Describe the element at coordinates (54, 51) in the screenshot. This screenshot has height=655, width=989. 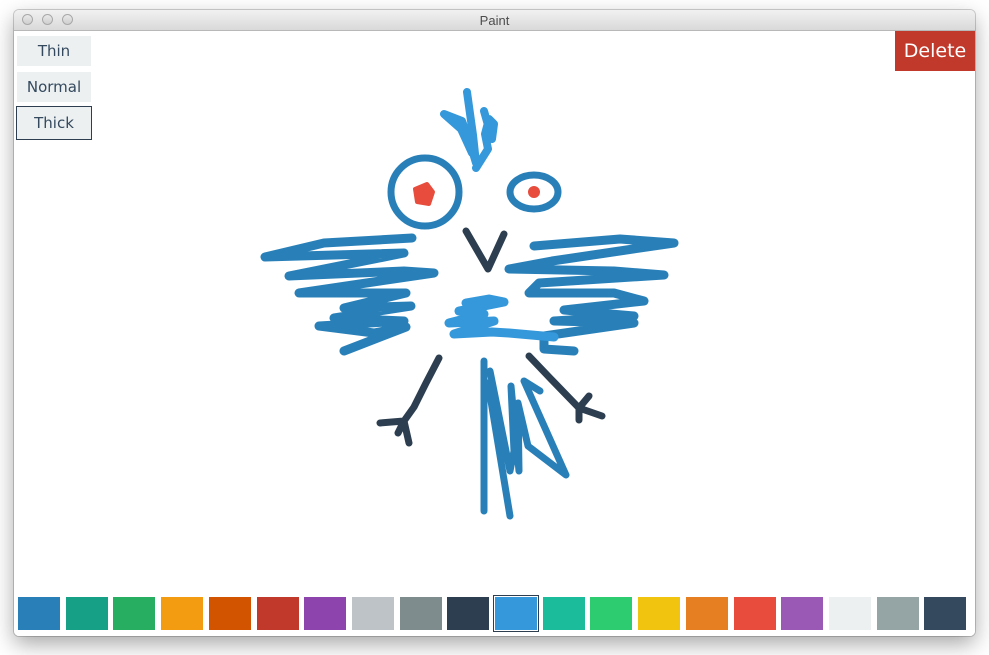
I see `thin-width-button: Thin` at that location.